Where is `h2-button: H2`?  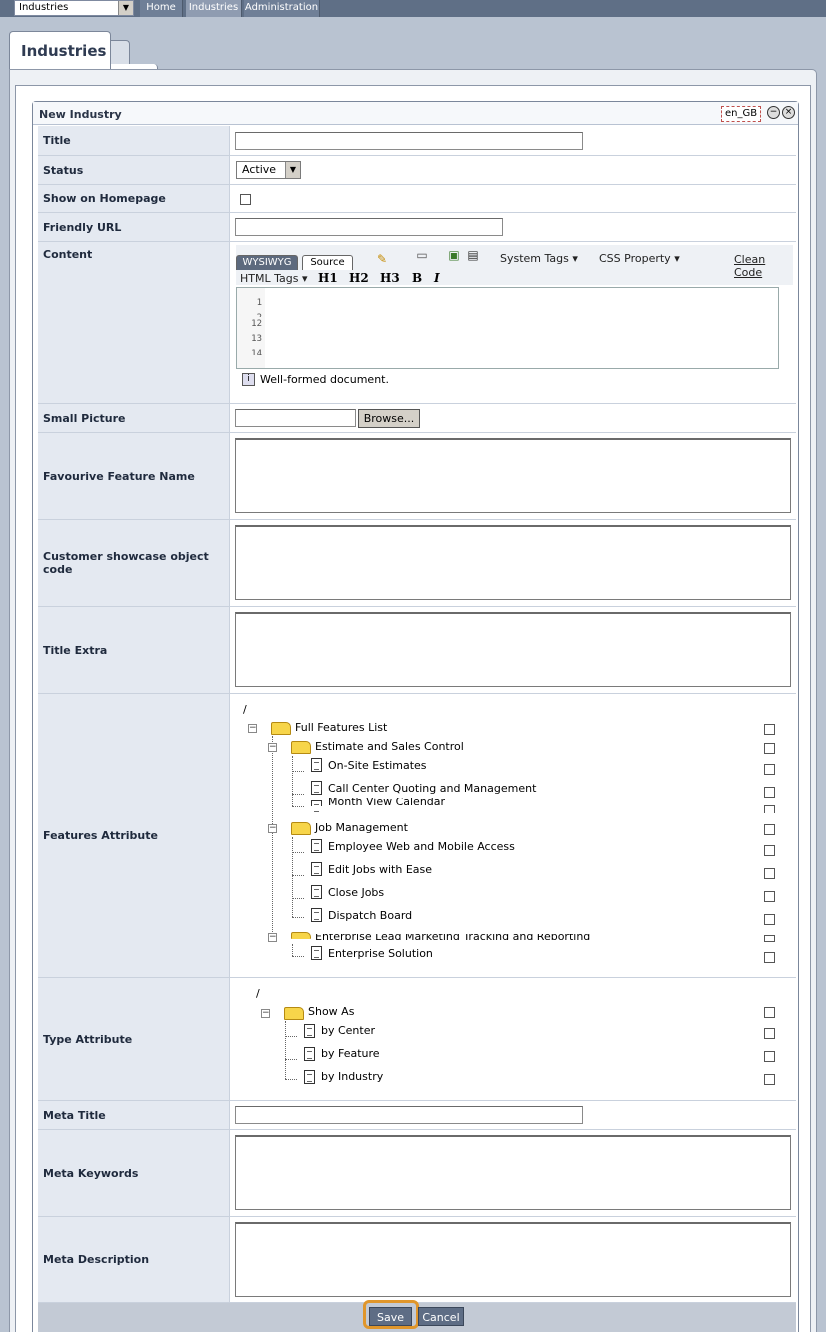 h2-button: H2 is located at coordinates (359, 278).